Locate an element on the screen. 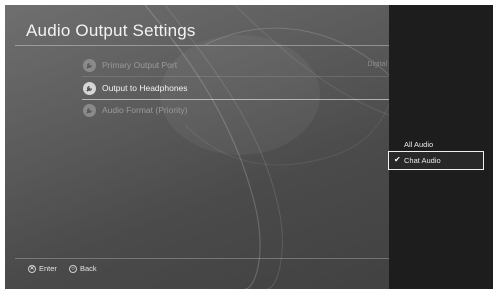  back-hint: ○ Back is located at coordinates (83, 268).